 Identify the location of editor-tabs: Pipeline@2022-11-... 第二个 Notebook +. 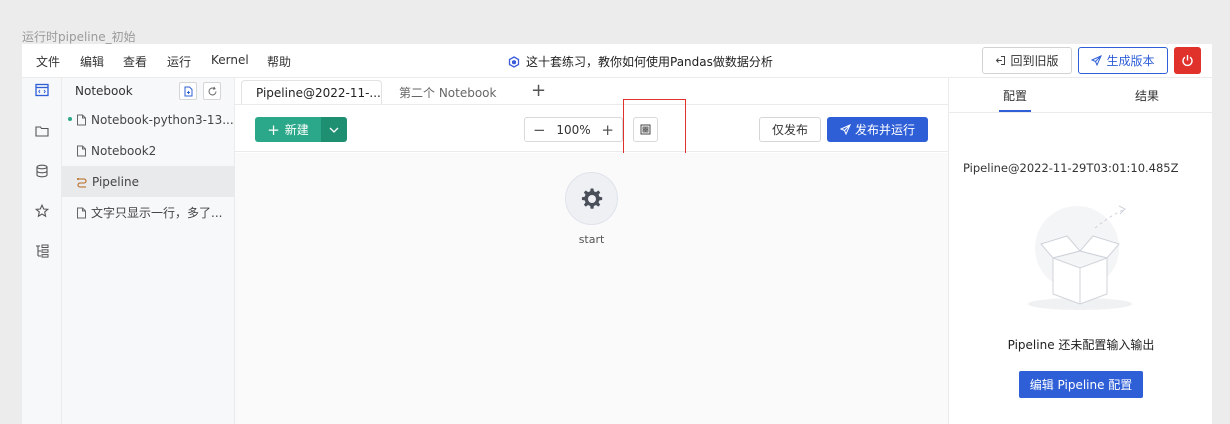
(591, 91).